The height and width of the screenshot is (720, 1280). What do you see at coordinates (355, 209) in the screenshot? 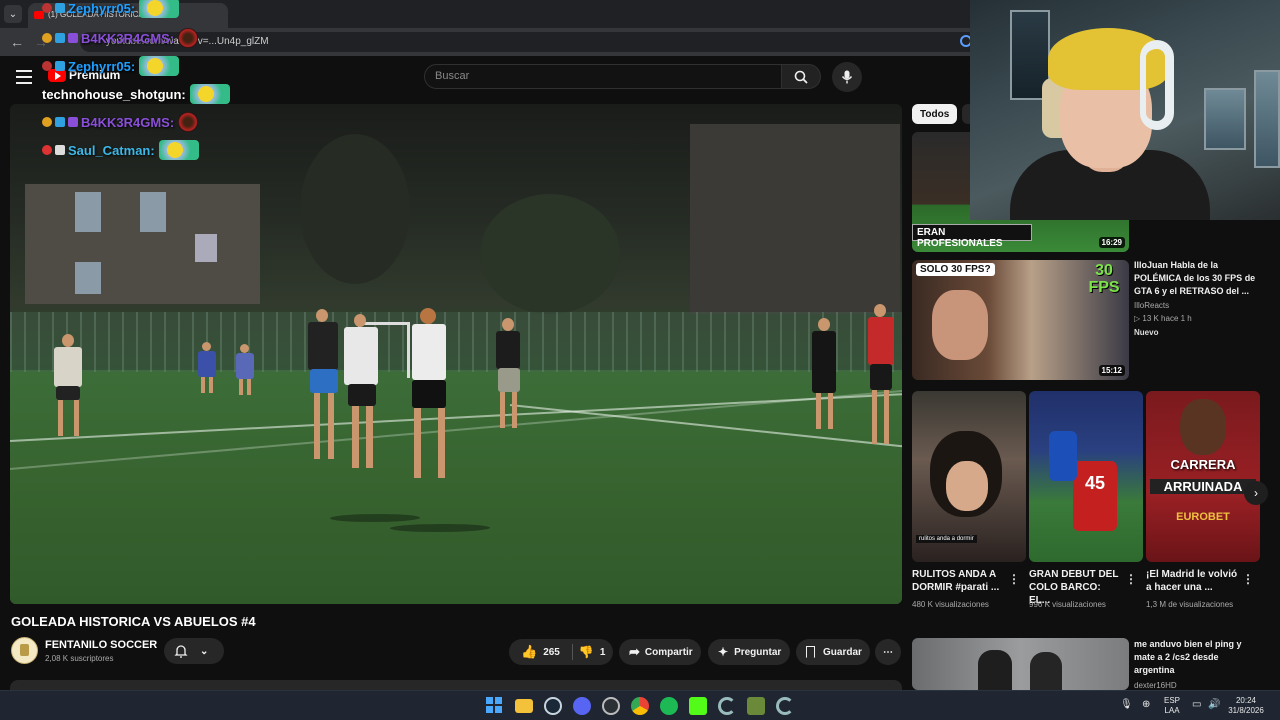
I see `video-tree` at bounding box center [355, 209].